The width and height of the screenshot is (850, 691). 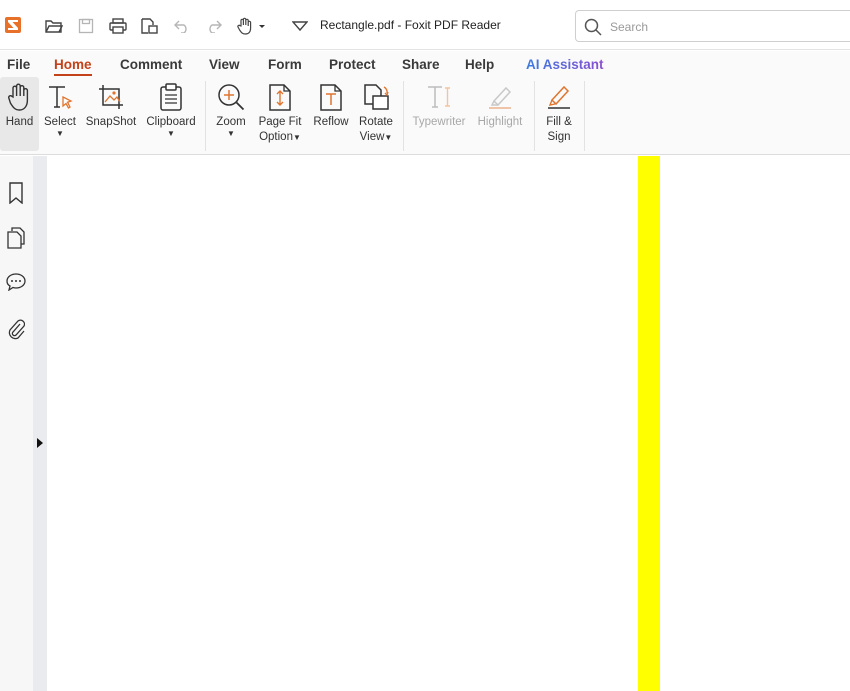 What do you see at coordinates (16, 423) in the screenshot?
I see `side-panel` at bounding box center [16, 423].